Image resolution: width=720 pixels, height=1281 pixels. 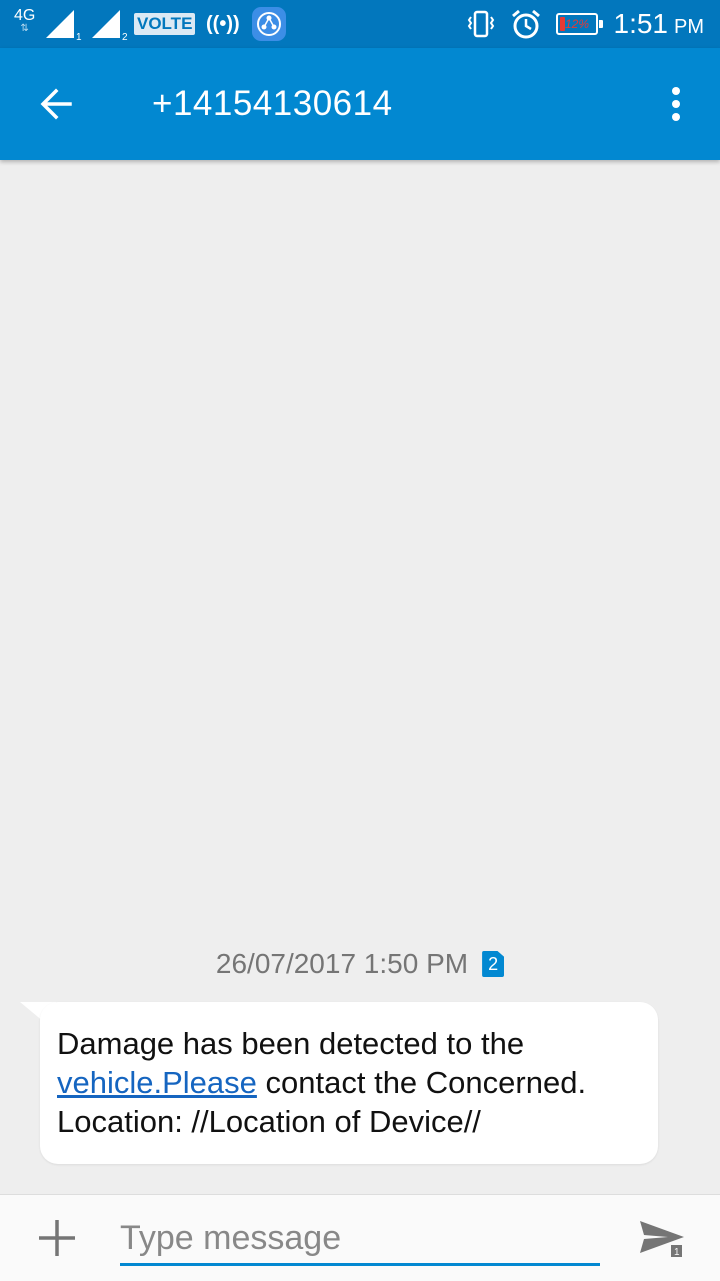 What do you see at coordinates (165, 24) in the screenshot?
I see `volte-badge: VOLTE` at bounding box center [165, 24].